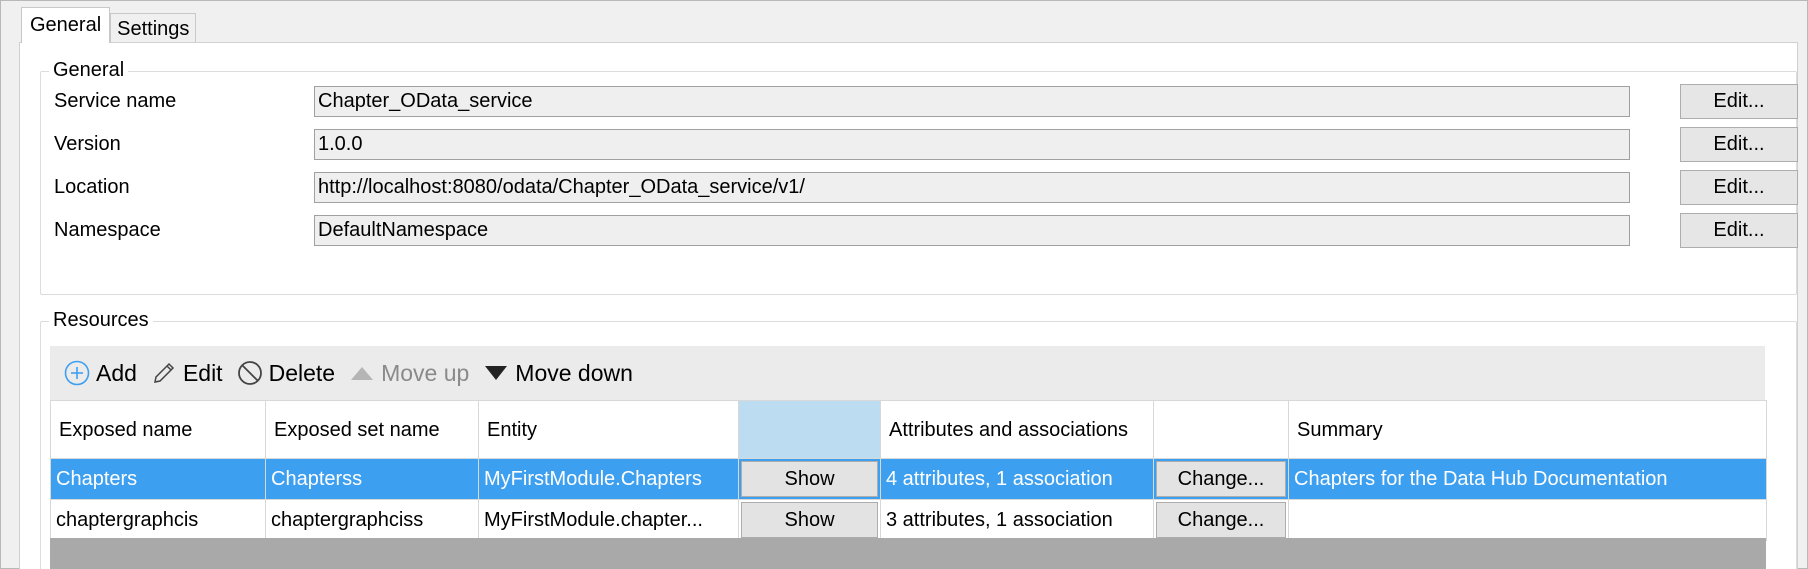 The height and width of the screenshot is (569, 1808). What do you see at coordinates (425, 372) in the screenshot?
I see `move-up-label: Move up` at bounding box center [425, 372].